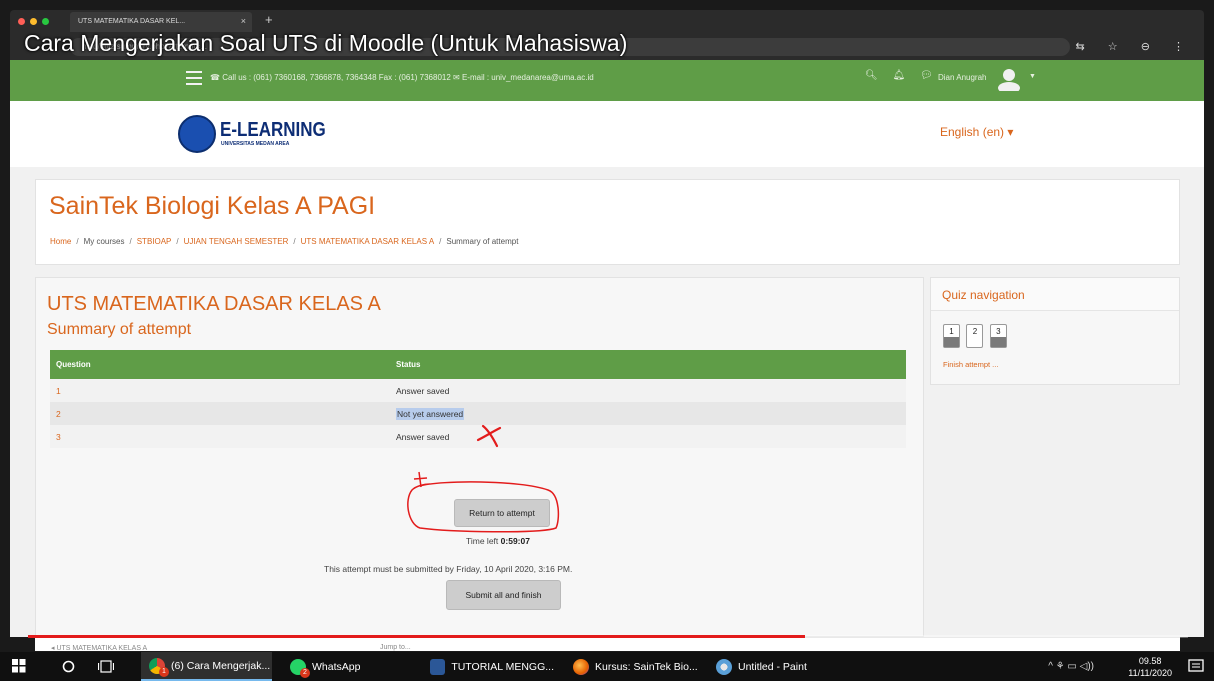 Image resolution: width=1214 pixels, height=681 pixels. Describe the element at coordinates (236, 241) in the screenshot. I see `breadcrumb-section: UJIAN TENGAH SEMESTER` at that location.